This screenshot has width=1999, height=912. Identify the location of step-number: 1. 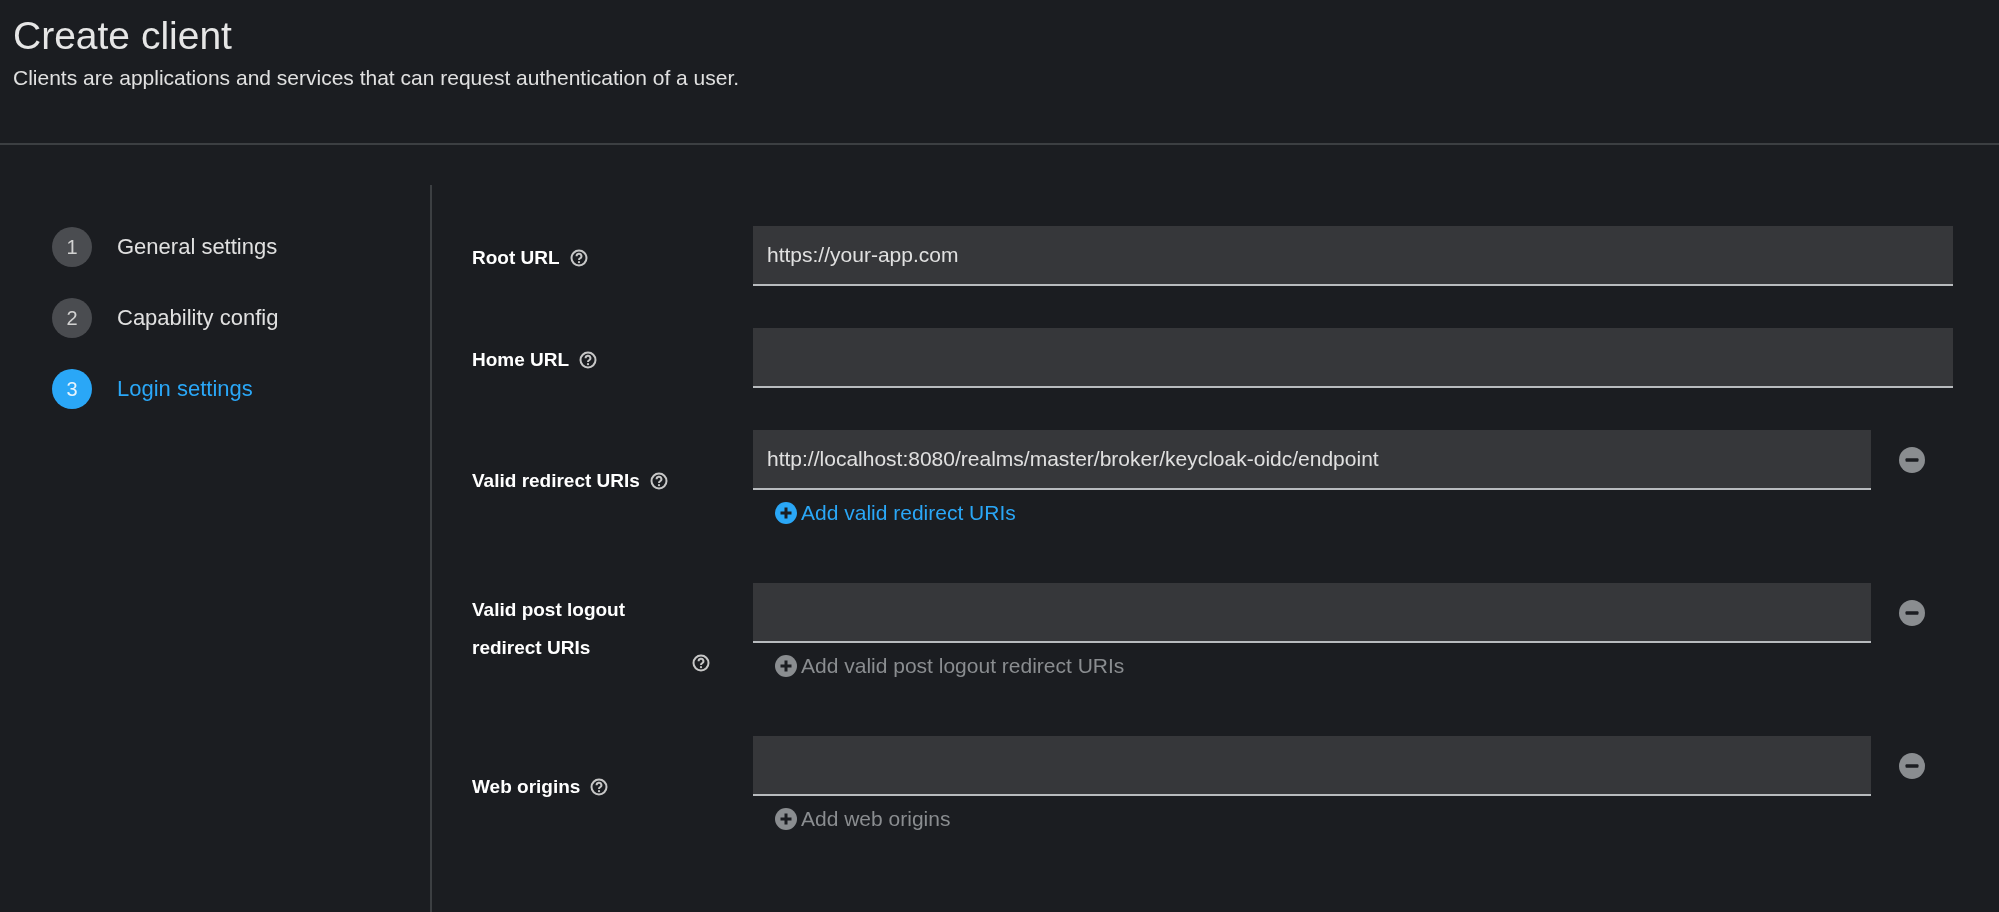
(72, 247).